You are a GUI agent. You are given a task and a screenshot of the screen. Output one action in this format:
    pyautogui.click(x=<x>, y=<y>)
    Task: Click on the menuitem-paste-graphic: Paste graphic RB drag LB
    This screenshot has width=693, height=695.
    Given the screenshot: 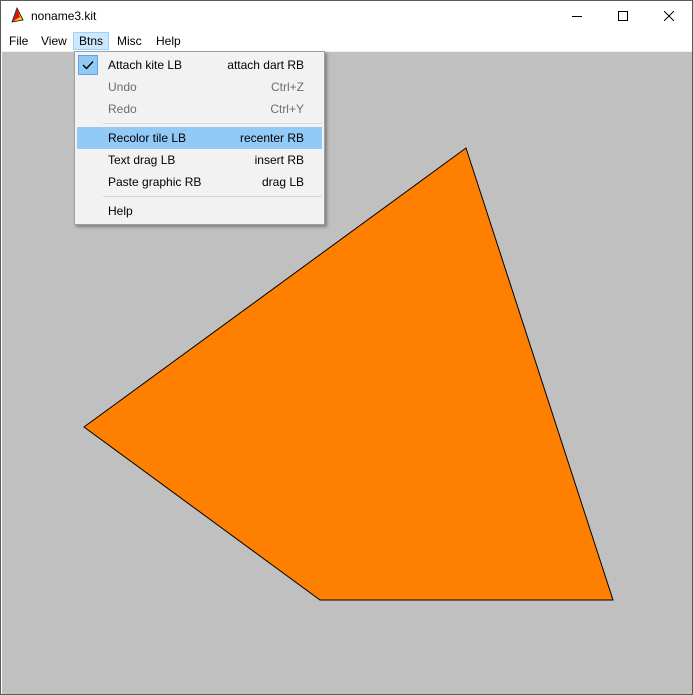 What is the action you would take?
    pyautogui.click(x=199, y=182)
    